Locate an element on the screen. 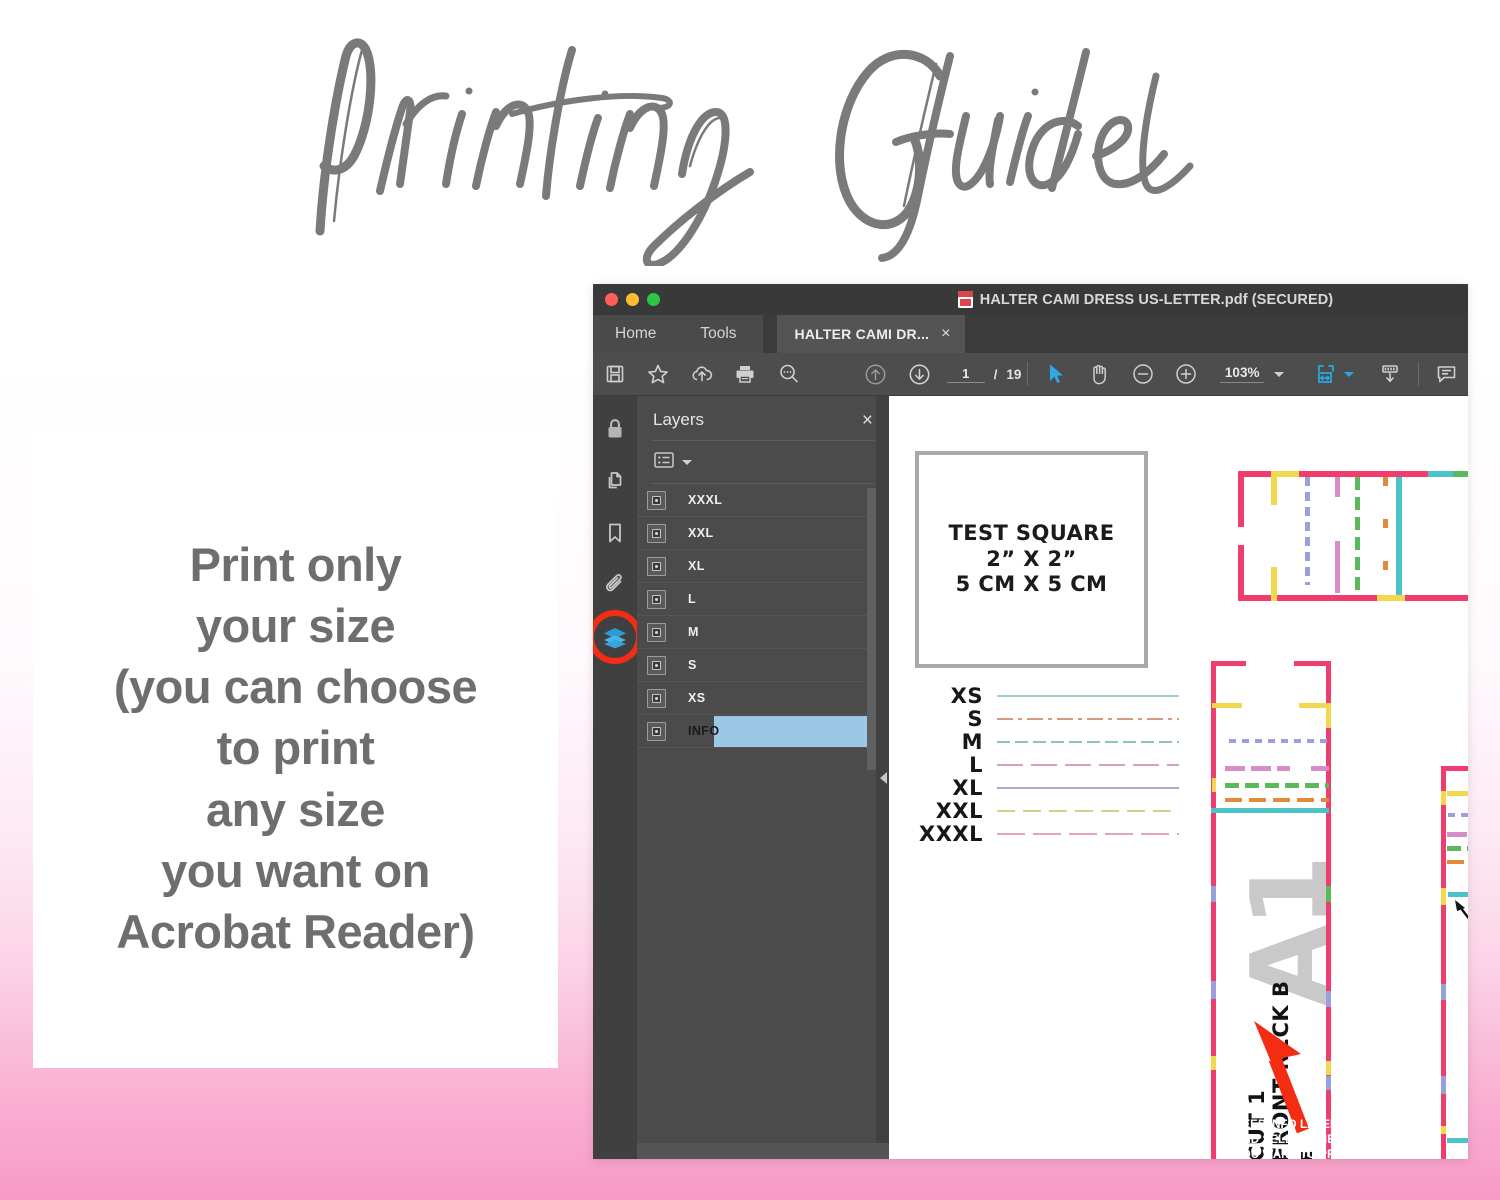 This screenshot has width=1500, height=1200. legend-row: L is located at coordinates (1048, 764).